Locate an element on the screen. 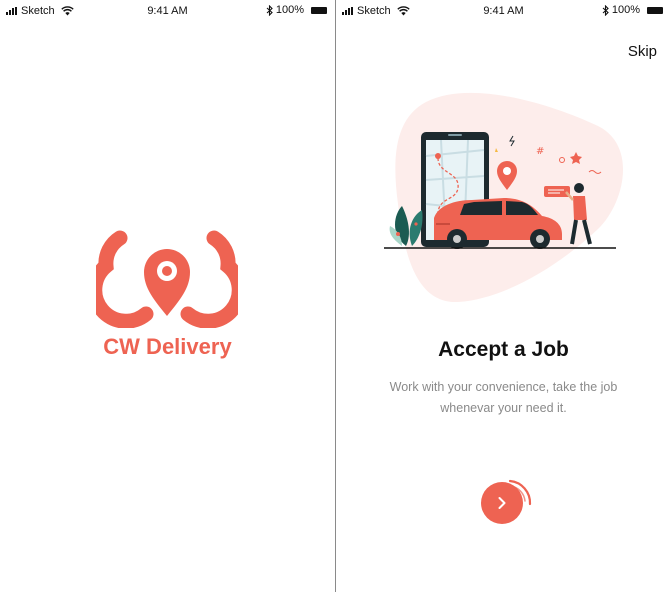 The image size is (671, 592). description-line-1: Work with your convenience, take the job is located at coordinates (503, 387).